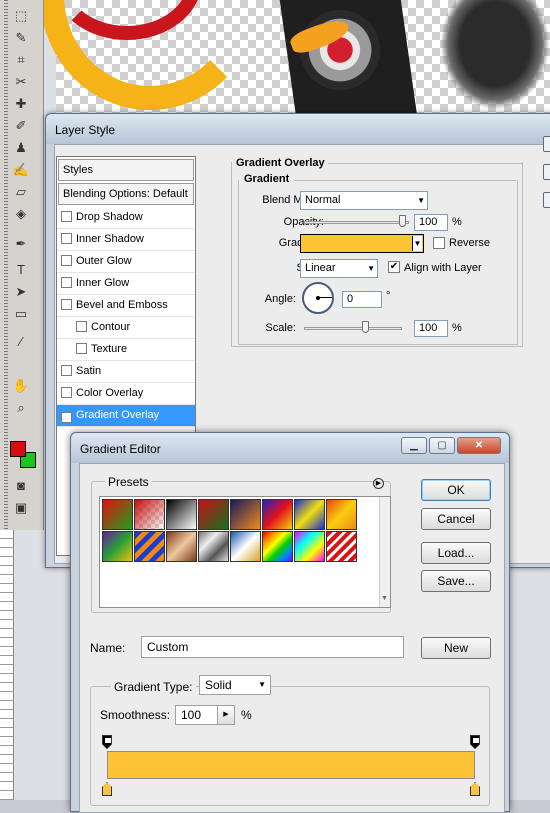 The image size is (550, 813). I want to click on scale-field: 100, so click(431, 328).